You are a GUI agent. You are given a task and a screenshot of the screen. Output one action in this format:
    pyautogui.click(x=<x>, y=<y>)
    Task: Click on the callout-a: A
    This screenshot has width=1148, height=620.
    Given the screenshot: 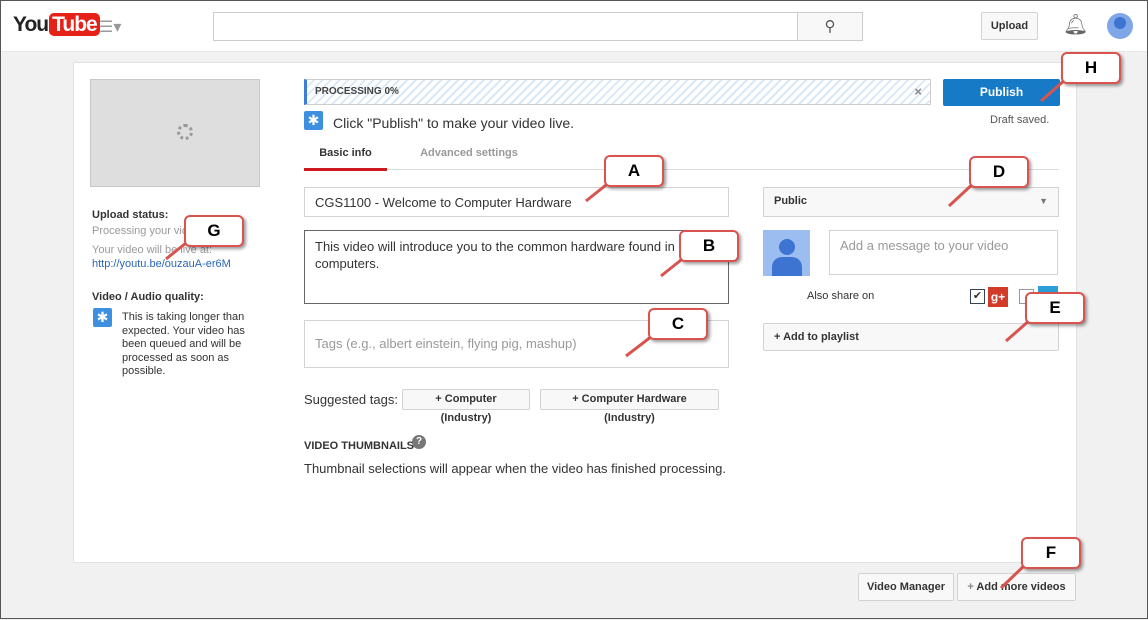 What is the action you would take?
    pyautogui.click(x=634, y=171)
    